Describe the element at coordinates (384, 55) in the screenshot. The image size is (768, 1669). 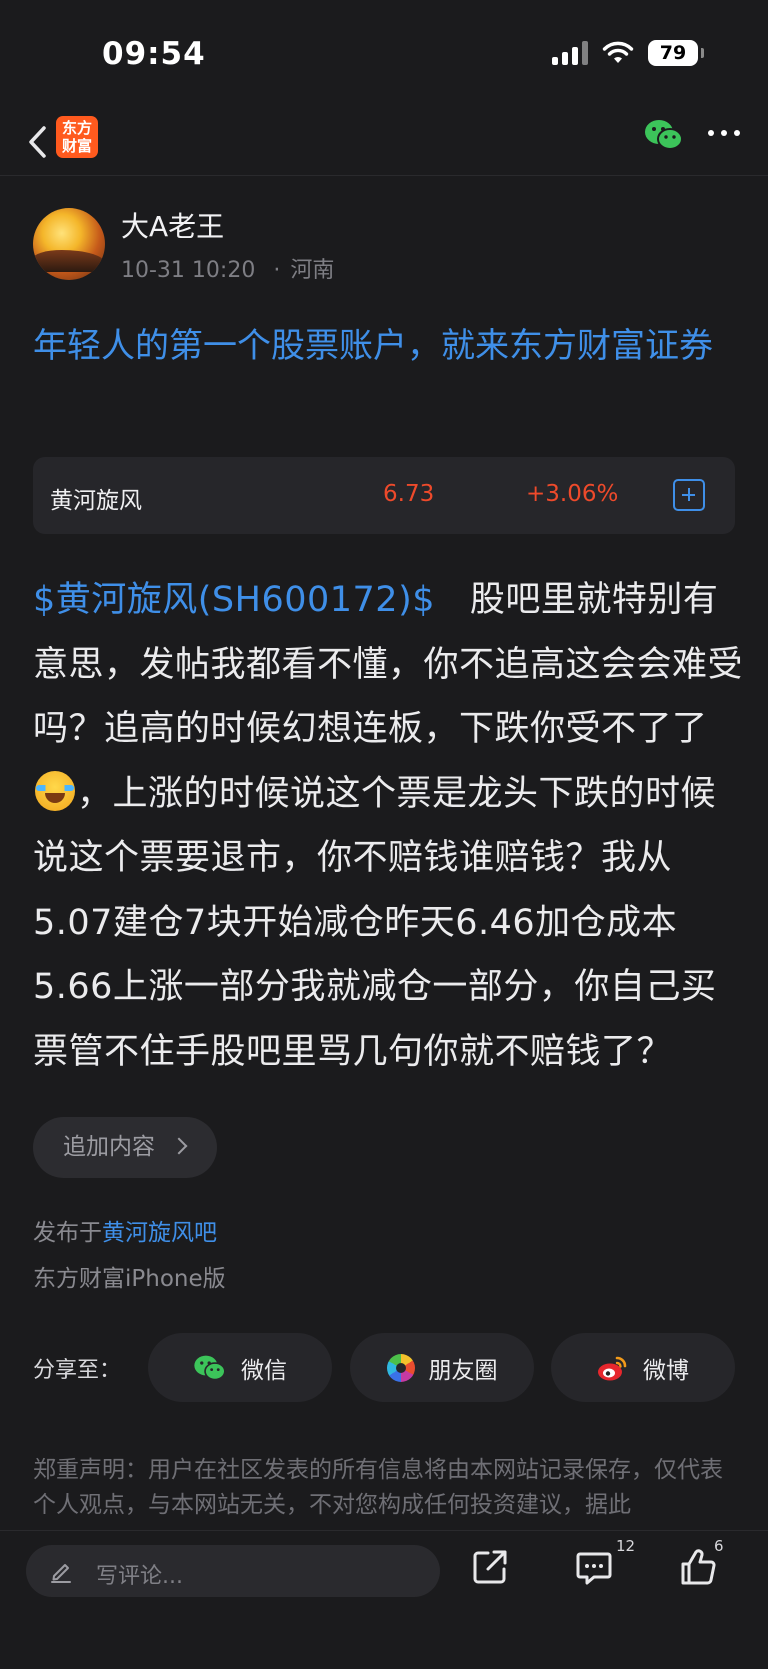
I see `status-bar: 09:54 79` at that location.